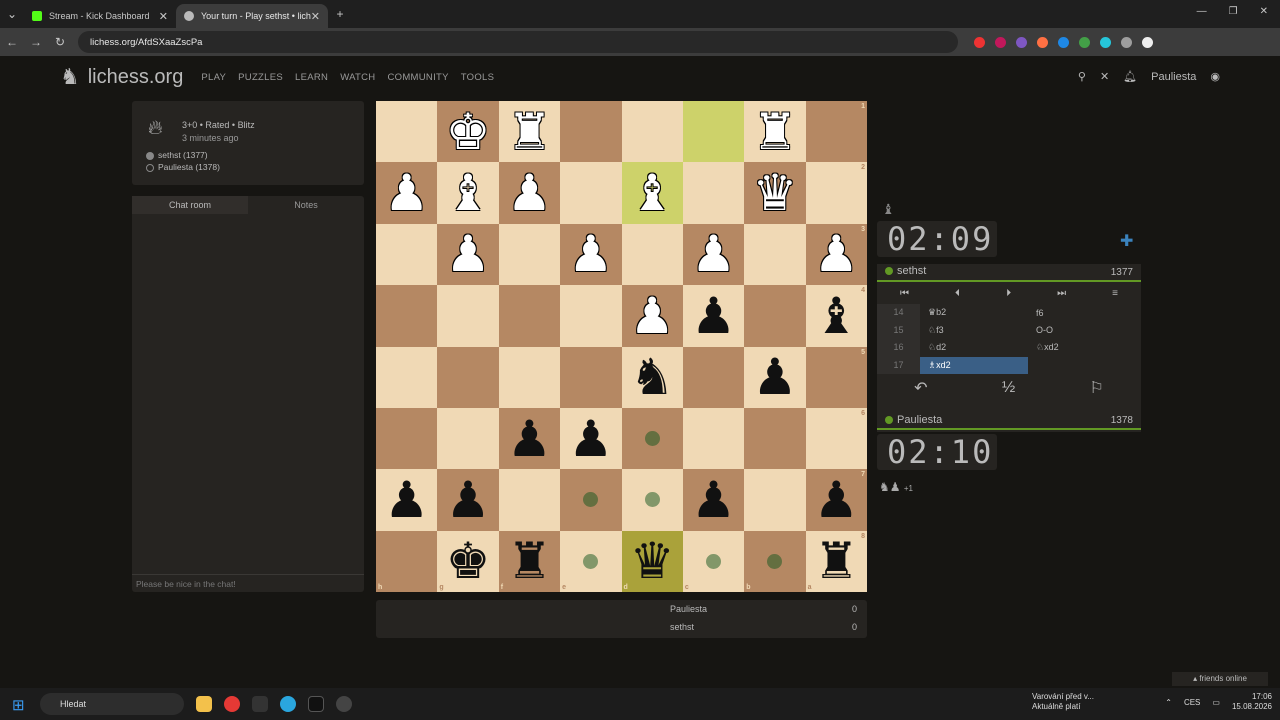 Image resolution: width=1280 pixels, height=720 pixels. I want to click on board-square: h, so click(407, 561).